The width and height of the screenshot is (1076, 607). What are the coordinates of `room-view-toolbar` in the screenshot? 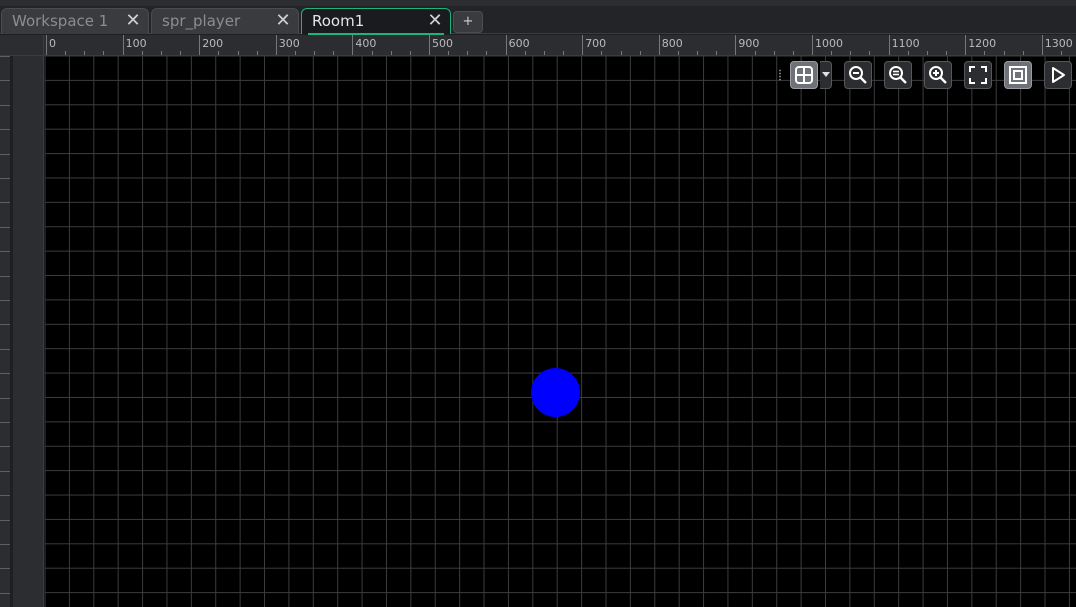 It's located at (926, 75).